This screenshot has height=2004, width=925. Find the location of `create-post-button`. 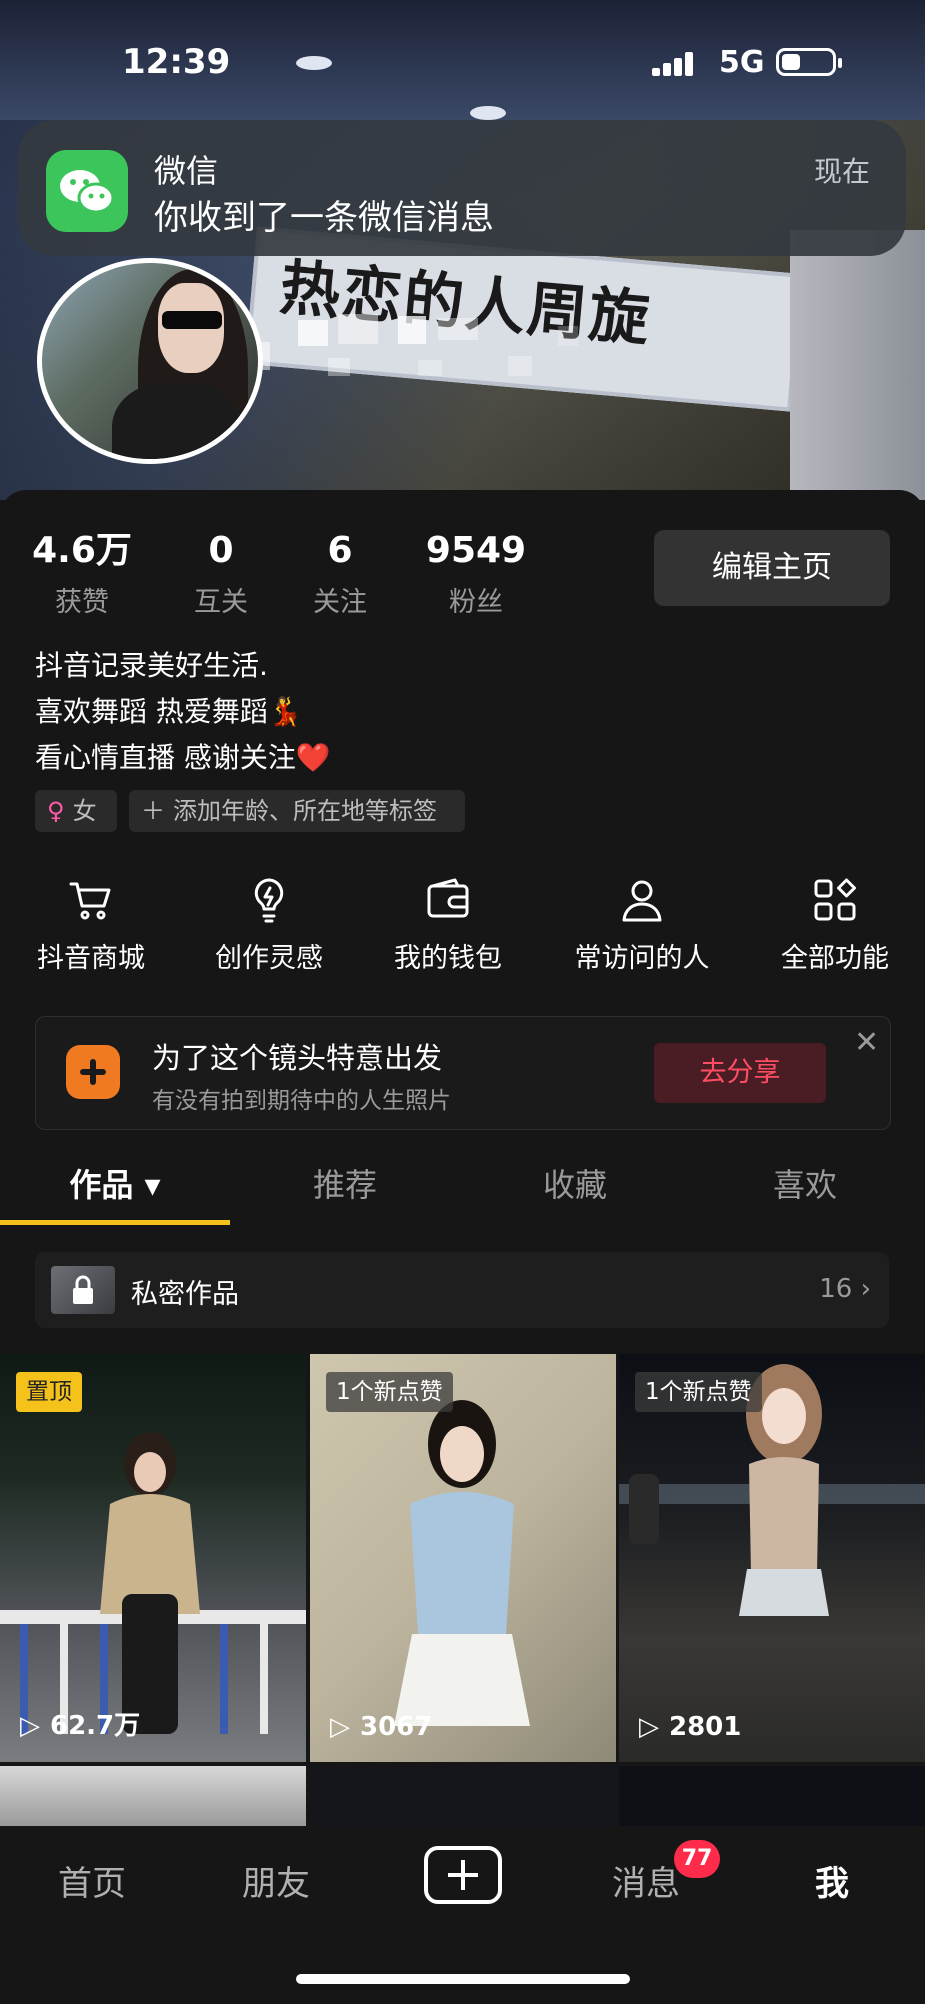

create-post-button is located at coordinates (463, 1875).